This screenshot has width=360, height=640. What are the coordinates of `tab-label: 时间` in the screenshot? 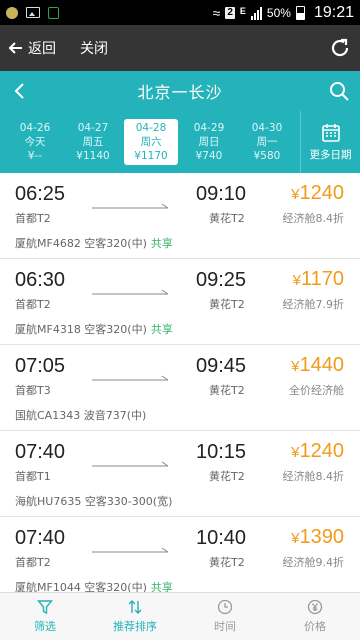 It's located at (225, 626).